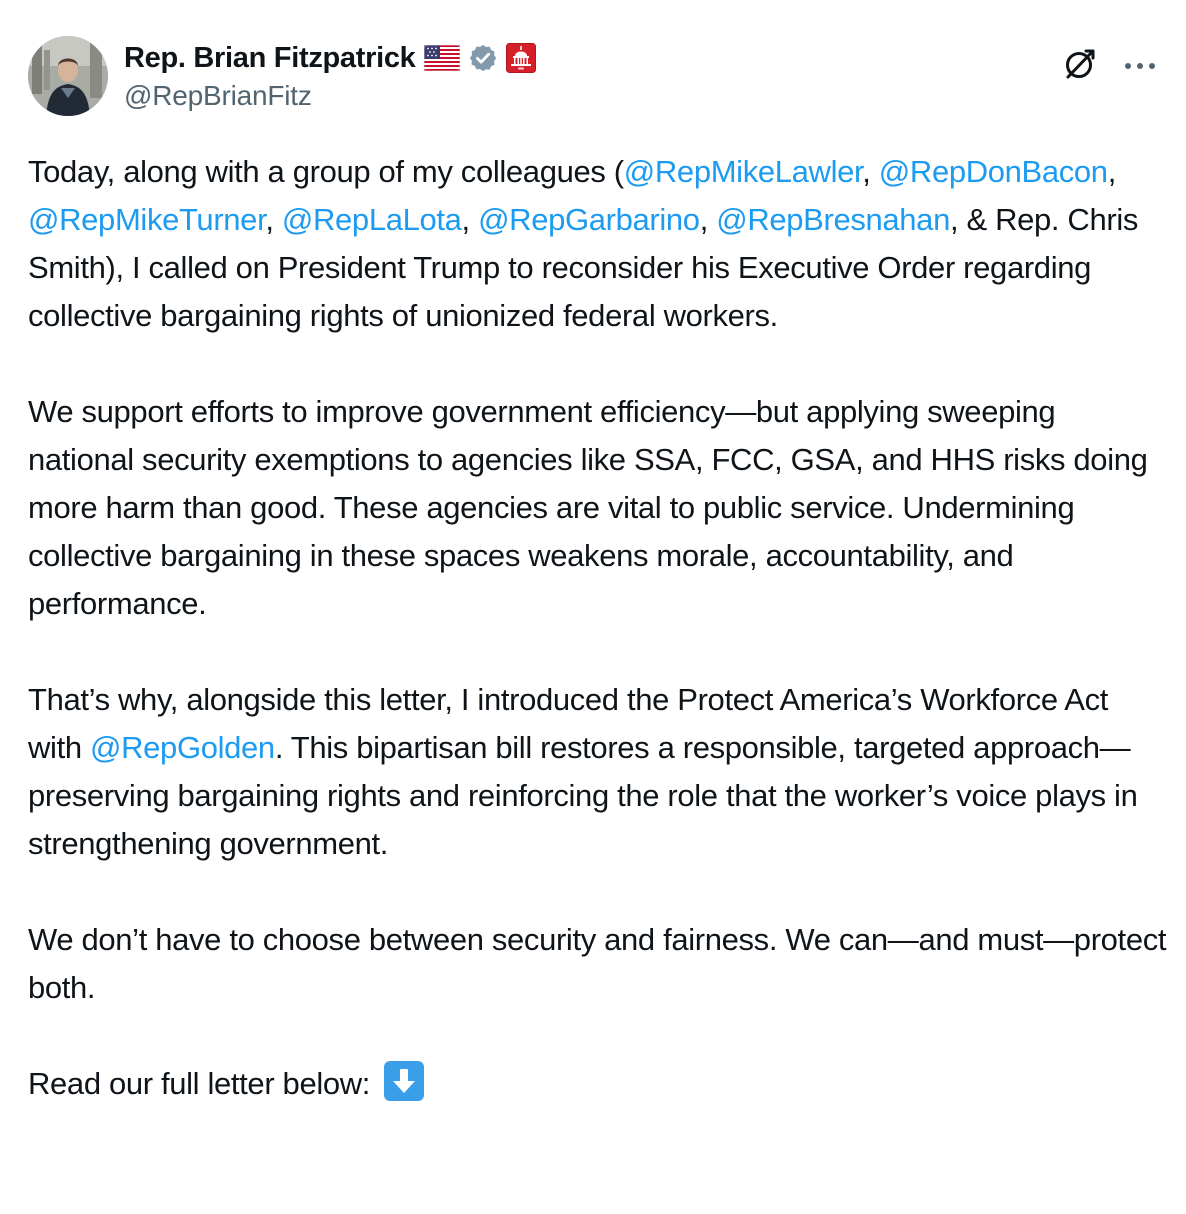 The width and height of the screenshot is (1186, 1214). Describe the element at coordinates (441, 58) in the screenshot. I see `us-flag-icon` at that location.